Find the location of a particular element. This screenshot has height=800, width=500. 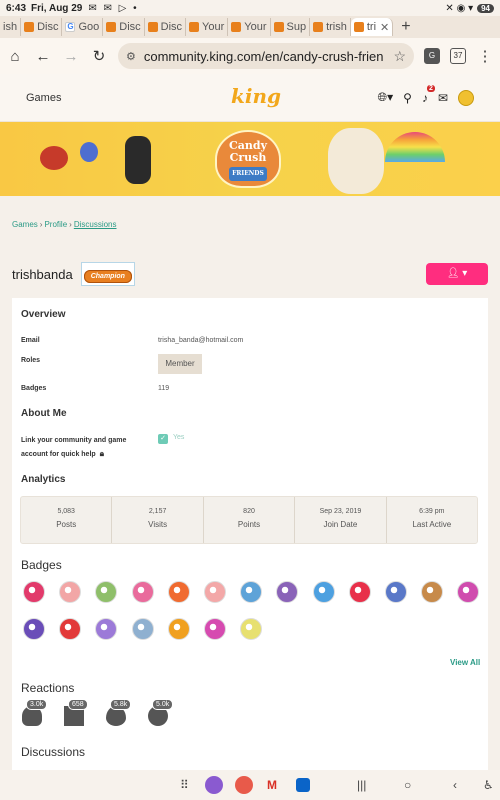

reload-icon: ↻ is located at coordinates (99, 56).